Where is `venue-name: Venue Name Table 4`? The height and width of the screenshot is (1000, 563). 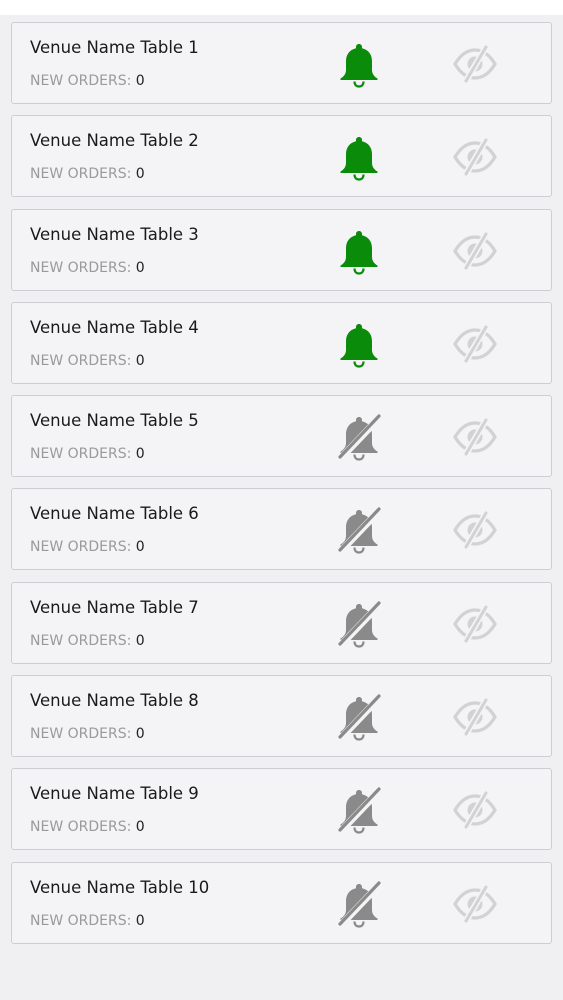
venue-name: Venue Name Table 4 is located at coordinates (114, 327).